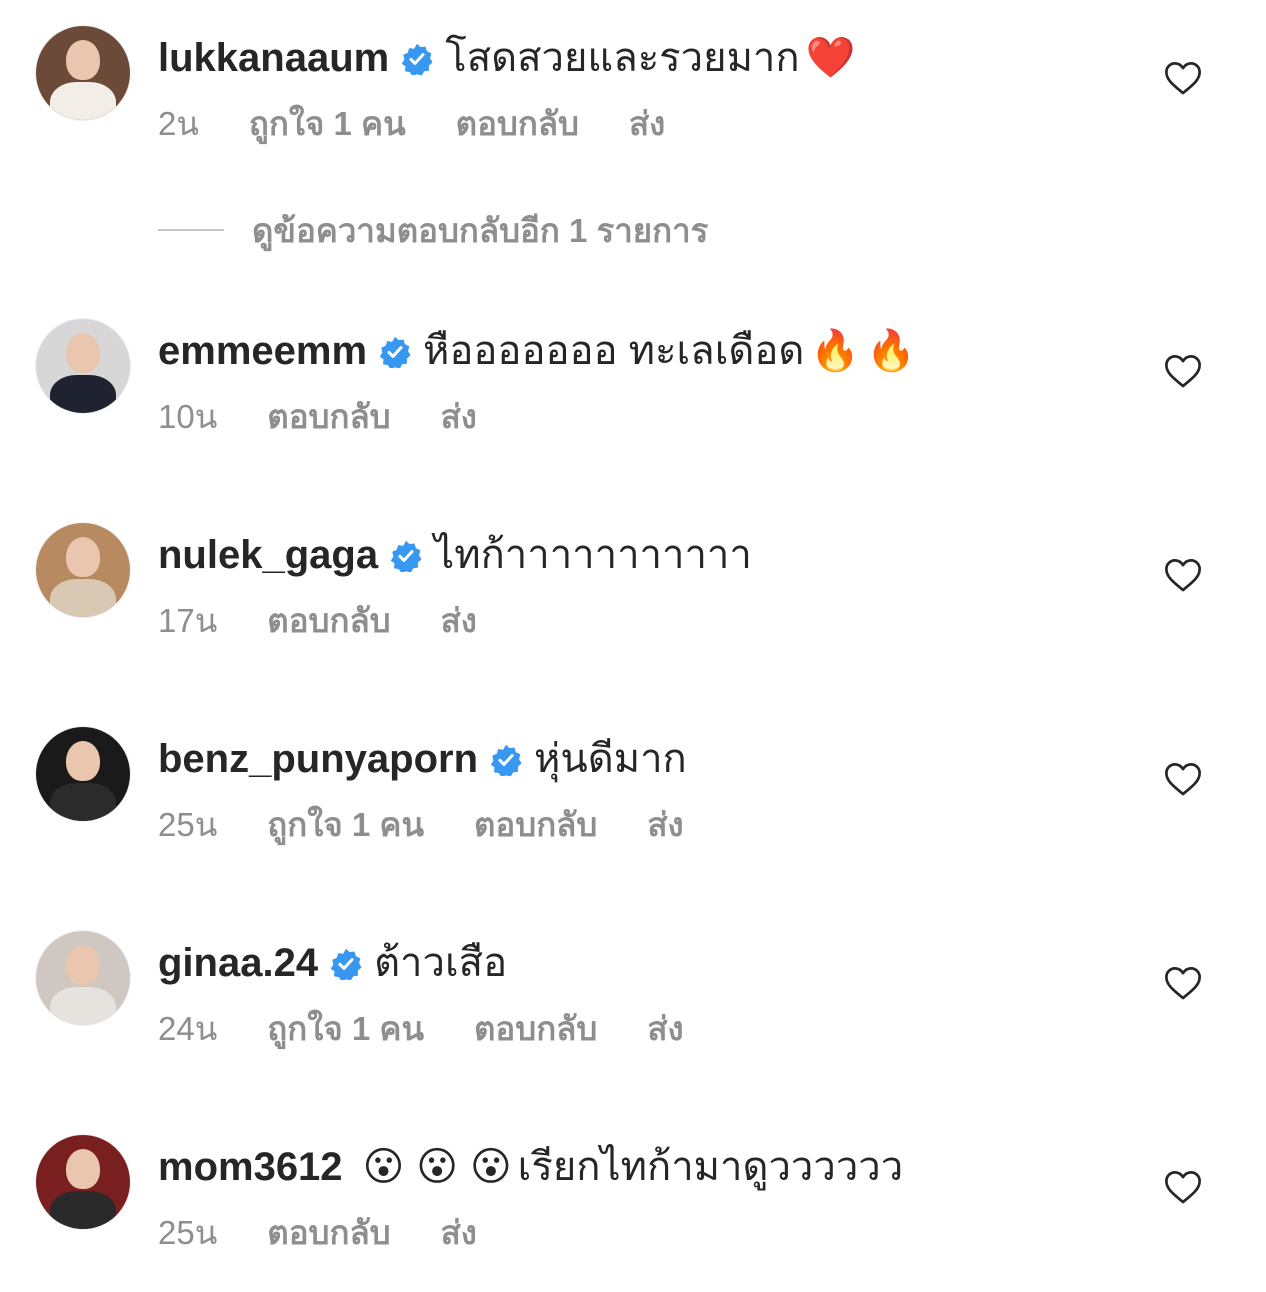 The image size is (1266, 1292). I want to click on timestamp: 2น, so click(178, 123).